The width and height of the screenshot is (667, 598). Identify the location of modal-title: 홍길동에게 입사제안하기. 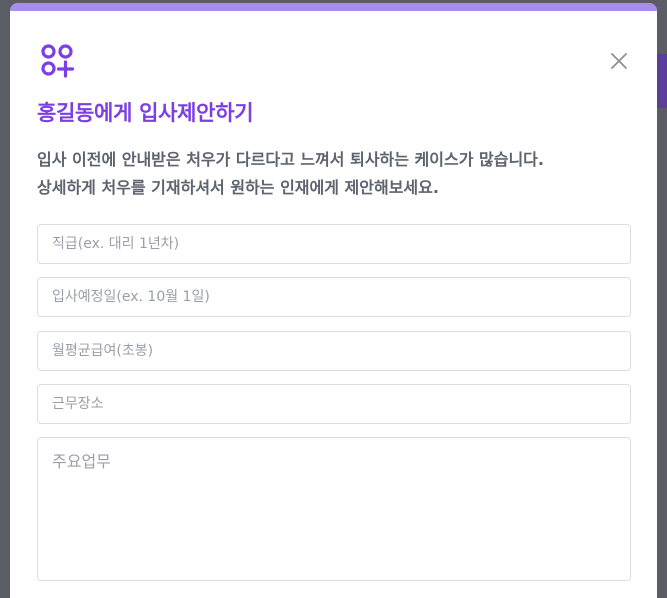
(145, 113).